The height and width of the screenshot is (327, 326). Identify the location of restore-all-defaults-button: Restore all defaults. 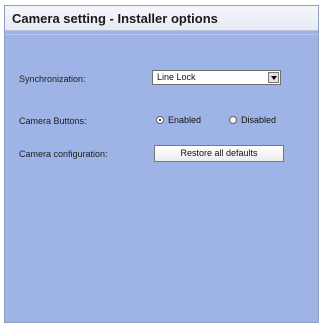
(219, 153).